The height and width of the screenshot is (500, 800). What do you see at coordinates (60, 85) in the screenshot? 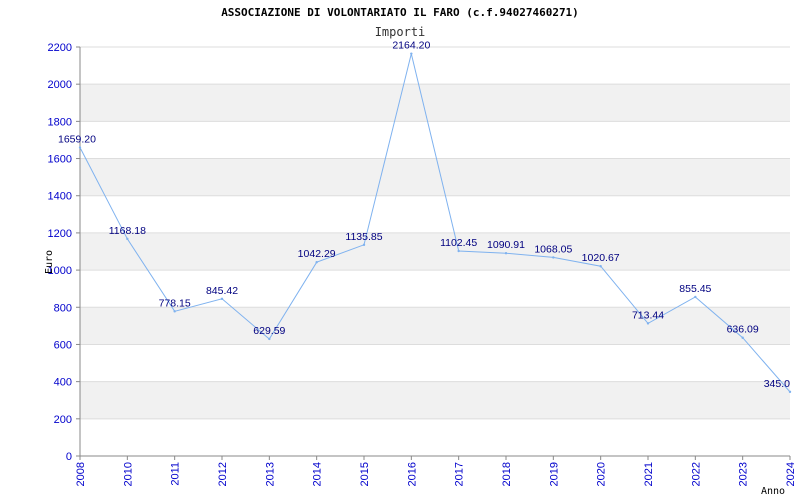
I see `y-tick-label: 2000` at bounding box center [60, 85].